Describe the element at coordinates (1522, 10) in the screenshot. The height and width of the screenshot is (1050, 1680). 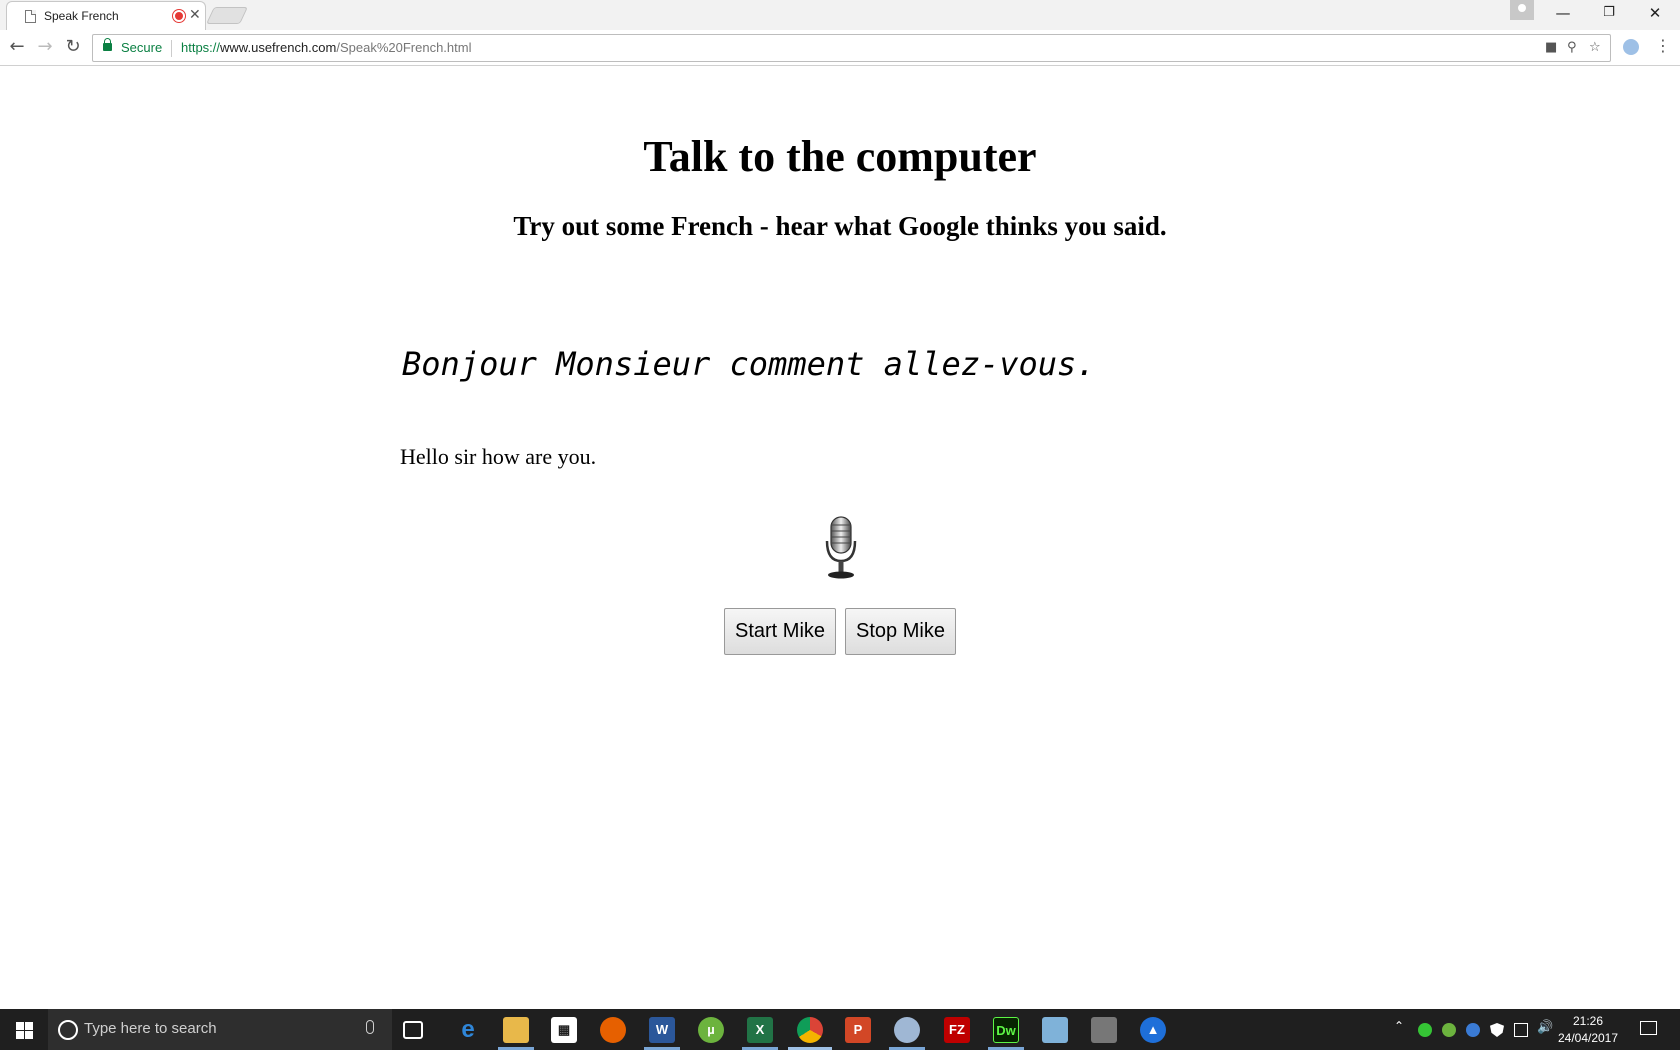
I see `profile-icon` at that location.